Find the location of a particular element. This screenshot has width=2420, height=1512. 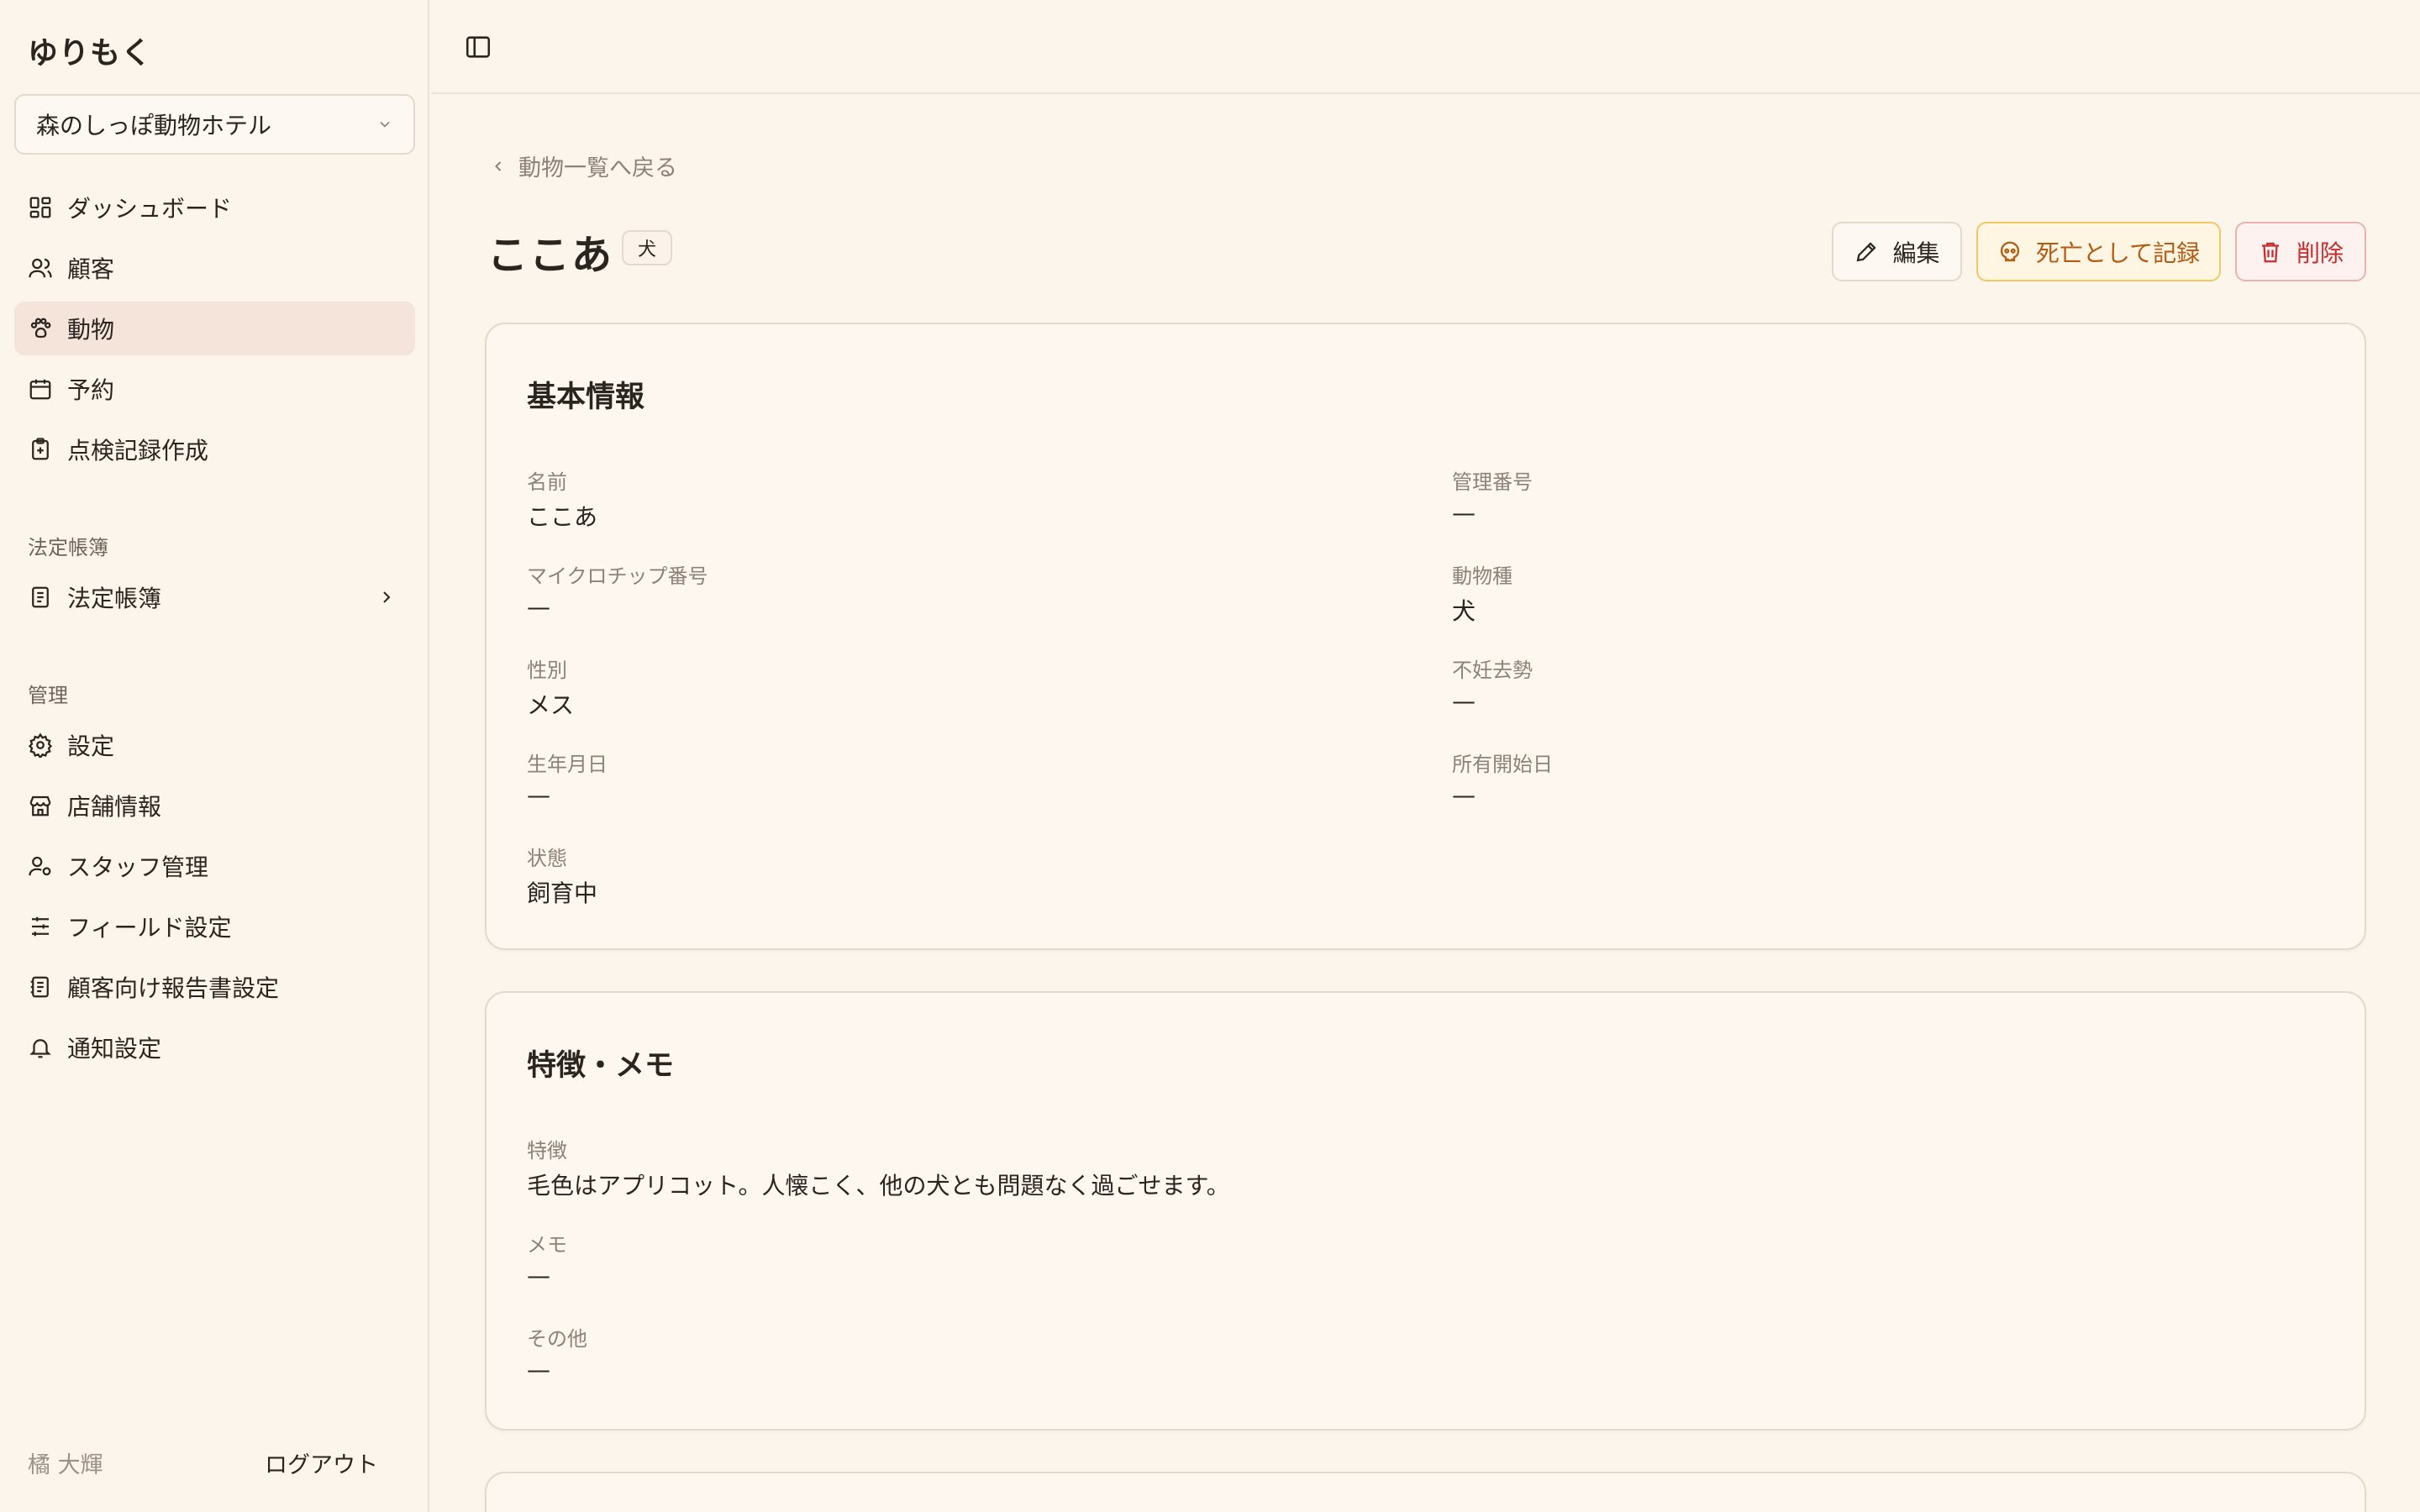

section-label-ledger: 法定帳簿 is located at coordinates (68, 547).